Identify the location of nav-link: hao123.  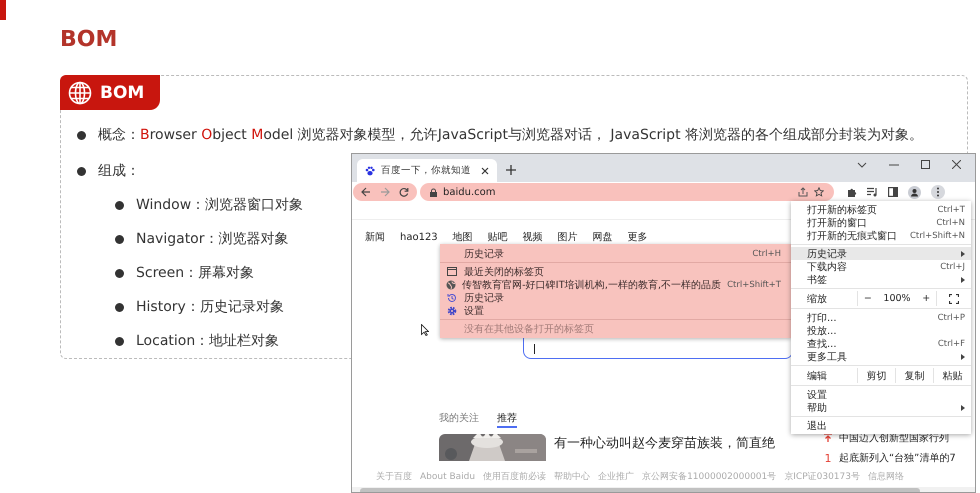
(419, 237).